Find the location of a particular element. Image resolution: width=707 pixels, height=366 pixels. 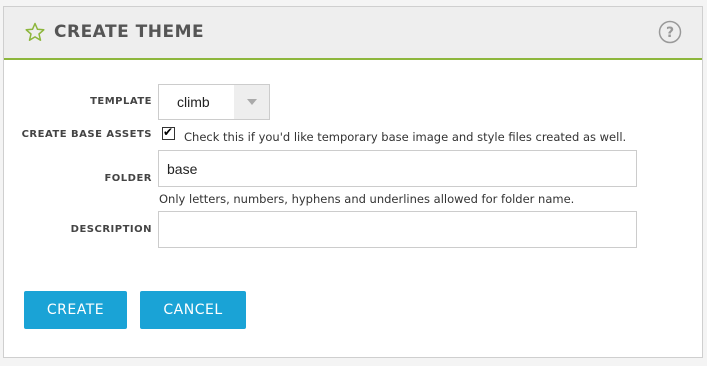

template-select: climb is located at coordinates (214, 102).